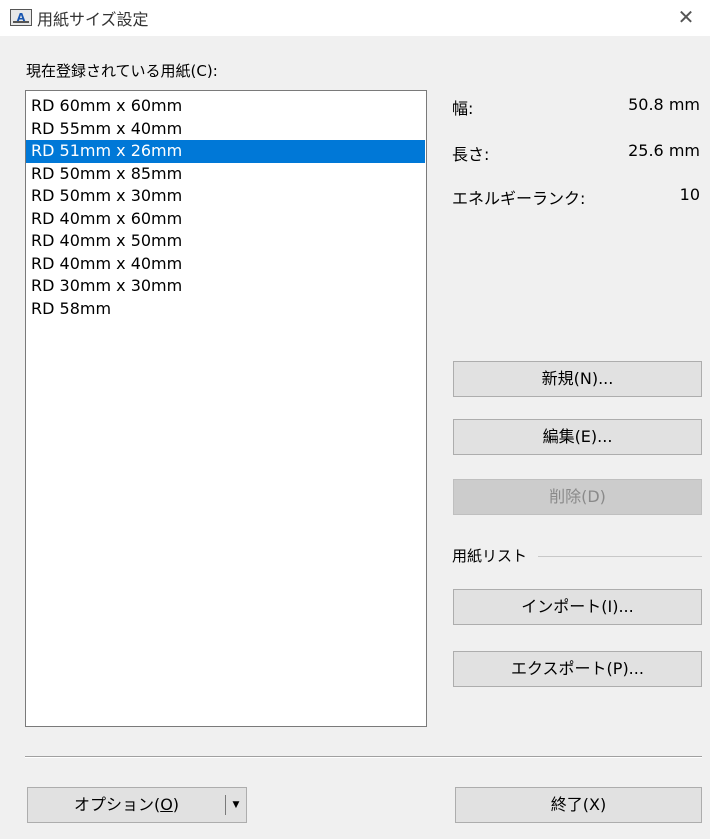  Describe the element at coordinates (576, 107) in the screenshot. I see `width-property: 幅: 50.8 mm` at that location.